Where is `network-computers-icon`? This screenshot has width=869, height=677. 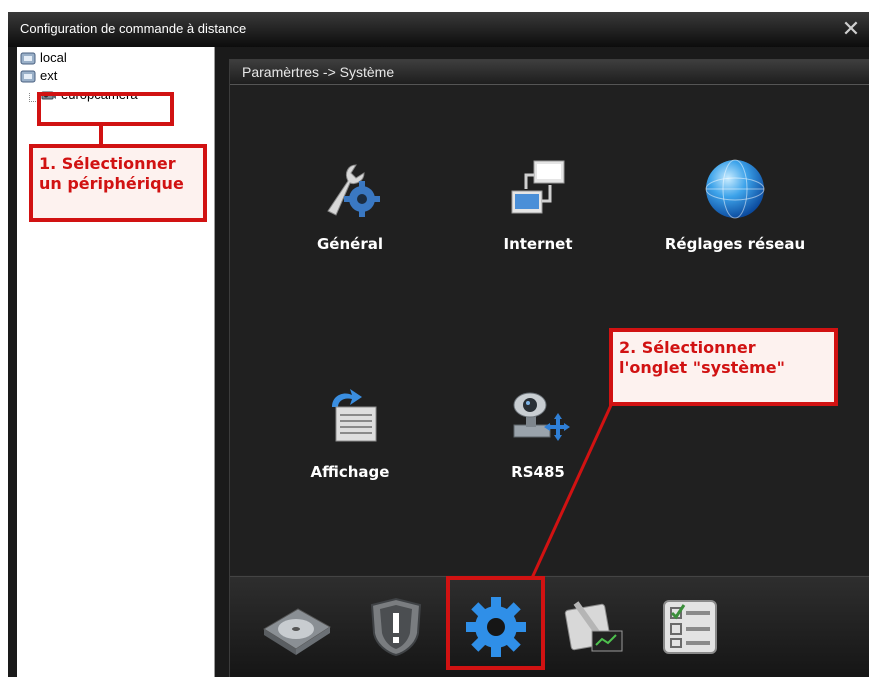
network-computers-icon is located at coordinates (538, 189).